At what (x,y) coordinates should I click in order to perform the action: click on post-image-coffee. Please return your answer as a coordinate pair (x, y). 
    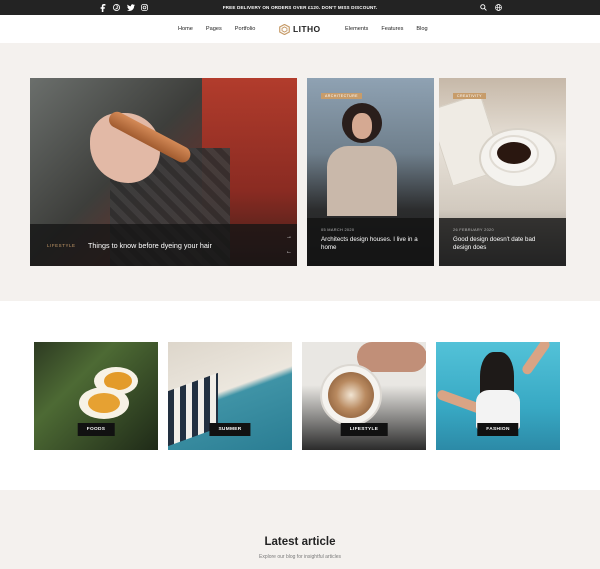
    Looking at the image, I should click on (514, 153).